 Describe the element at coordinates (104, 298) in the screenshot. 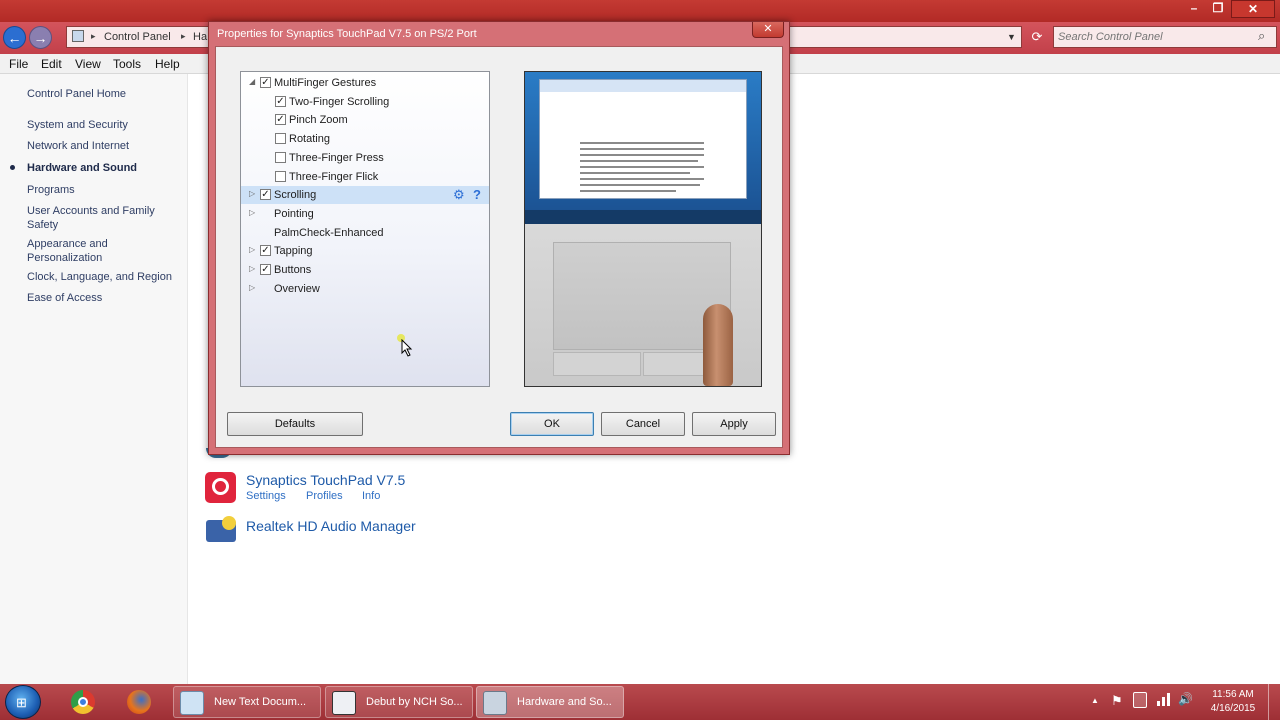

I see `sidebar-item-ease-of-access: Ease of Access` at that location.